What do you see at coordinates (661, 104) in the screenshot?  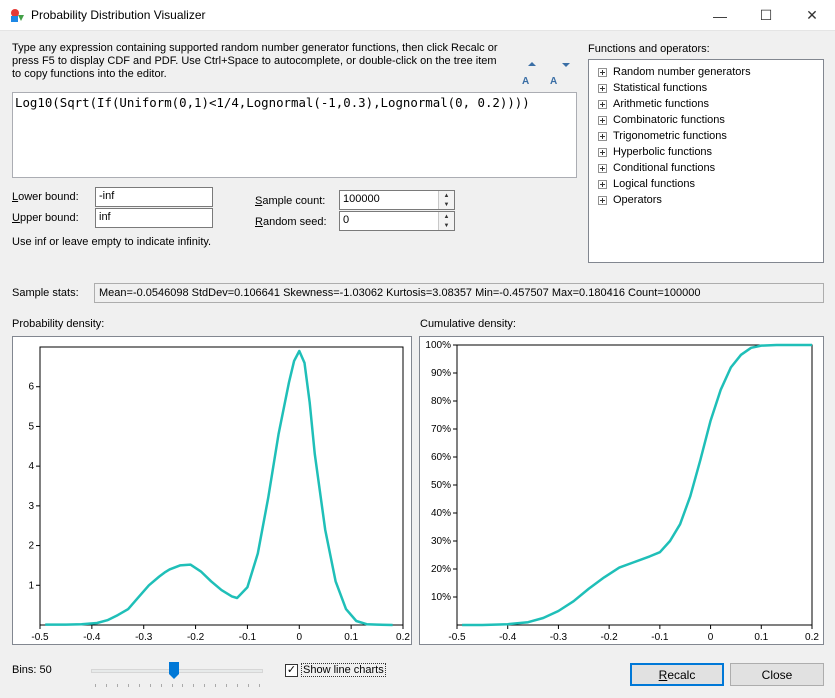 I see `tree-item-label: Arithmetic functions` at bounding box center [661, 104].